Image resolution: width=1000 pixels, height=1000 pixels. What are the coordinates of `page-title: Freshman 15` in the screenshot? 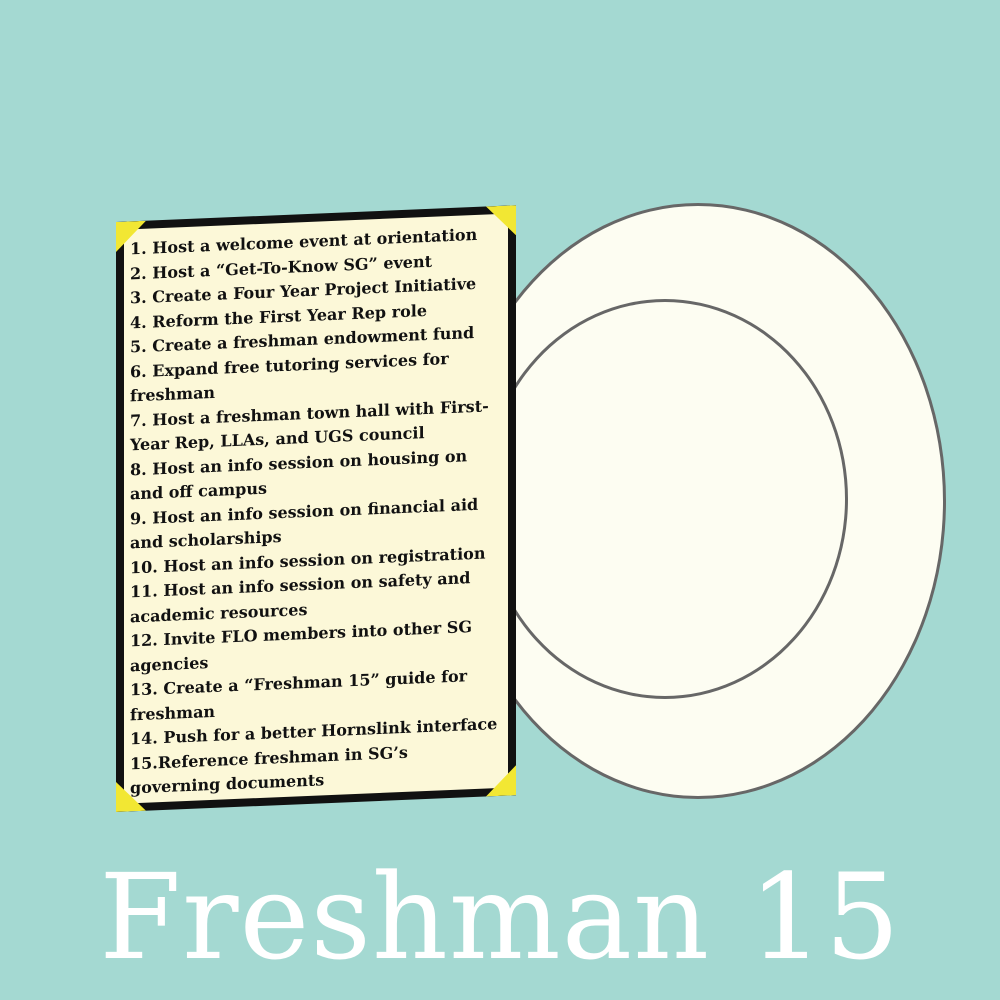 It's located at (500, 917).